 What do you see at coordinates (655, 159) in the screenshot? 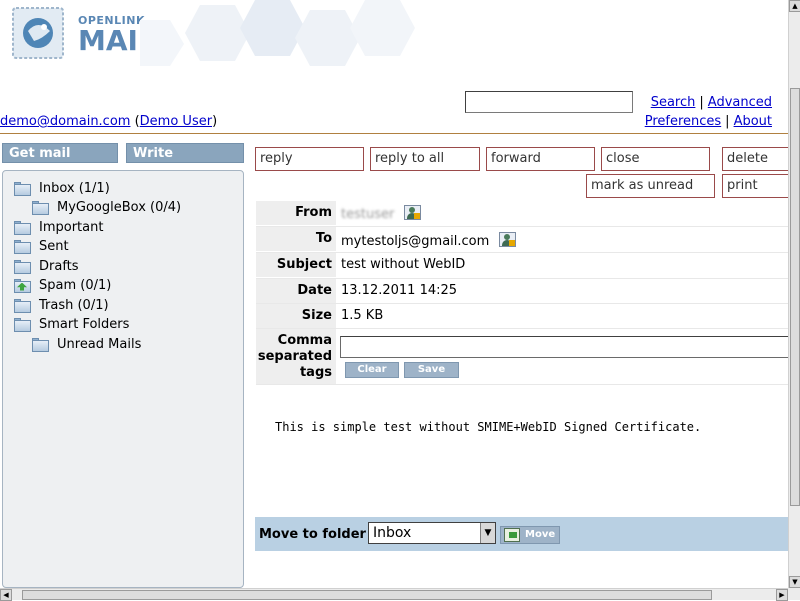
I see `close-button: close` at bounding box center [655, 159].